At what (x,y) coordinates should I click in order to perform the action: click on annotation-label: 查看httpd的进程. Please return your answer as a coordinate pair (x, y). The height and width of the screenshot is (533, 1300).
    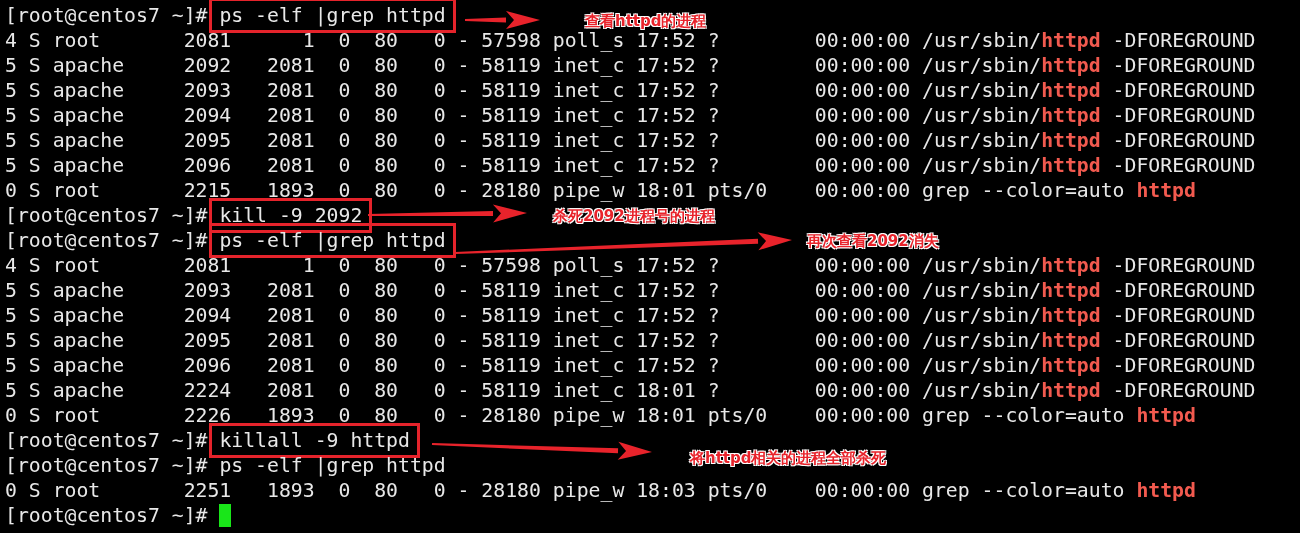
    Looking at the image, I should click on (646, 21).